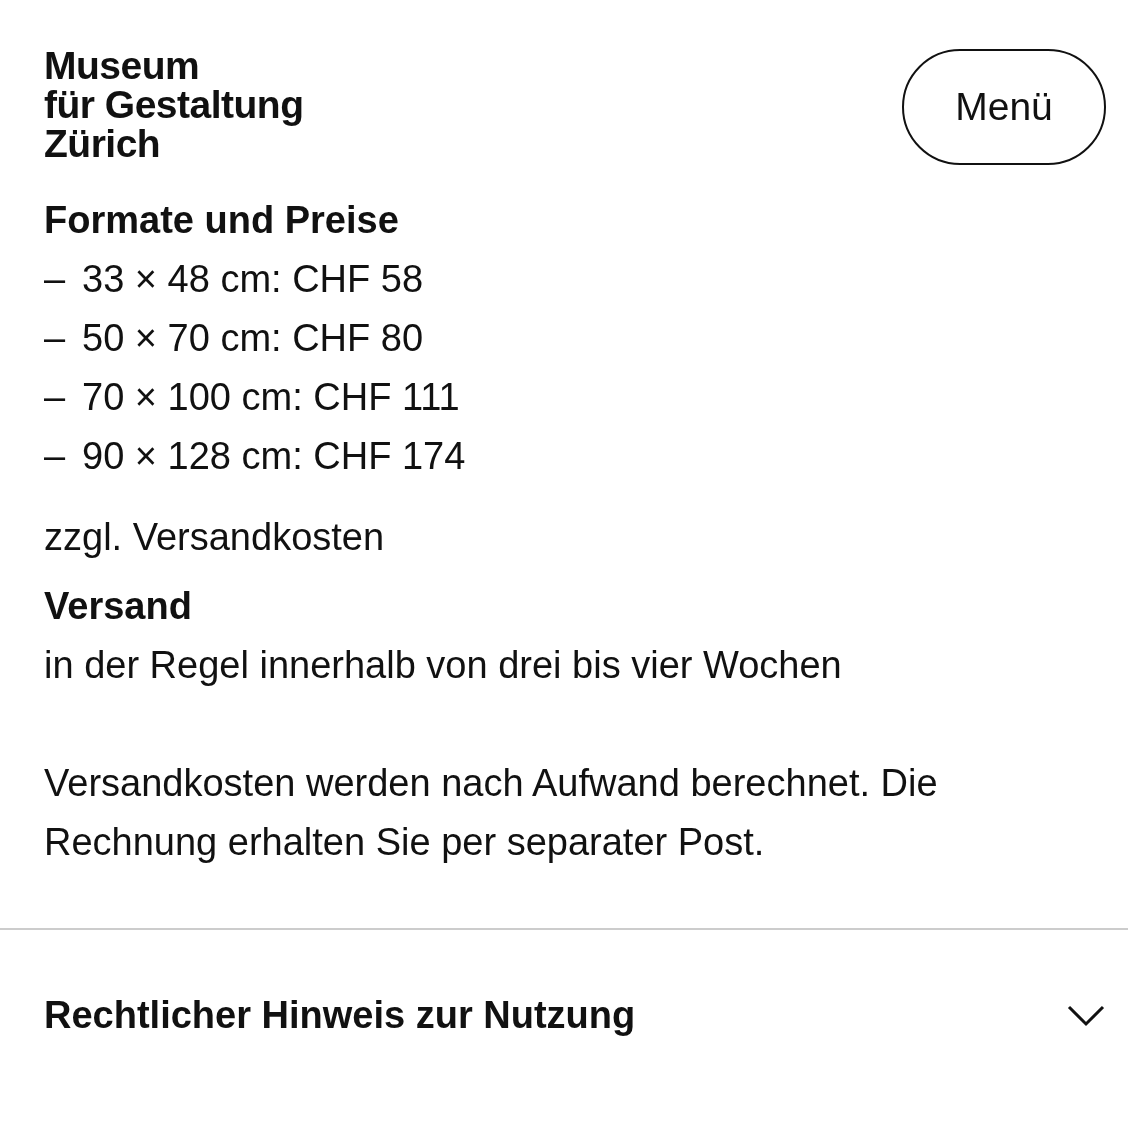  Describe the element at coordinates (274, 456) in the screenshot. I see `price-item: 90 × 128 cm: CHF 174` at that location.